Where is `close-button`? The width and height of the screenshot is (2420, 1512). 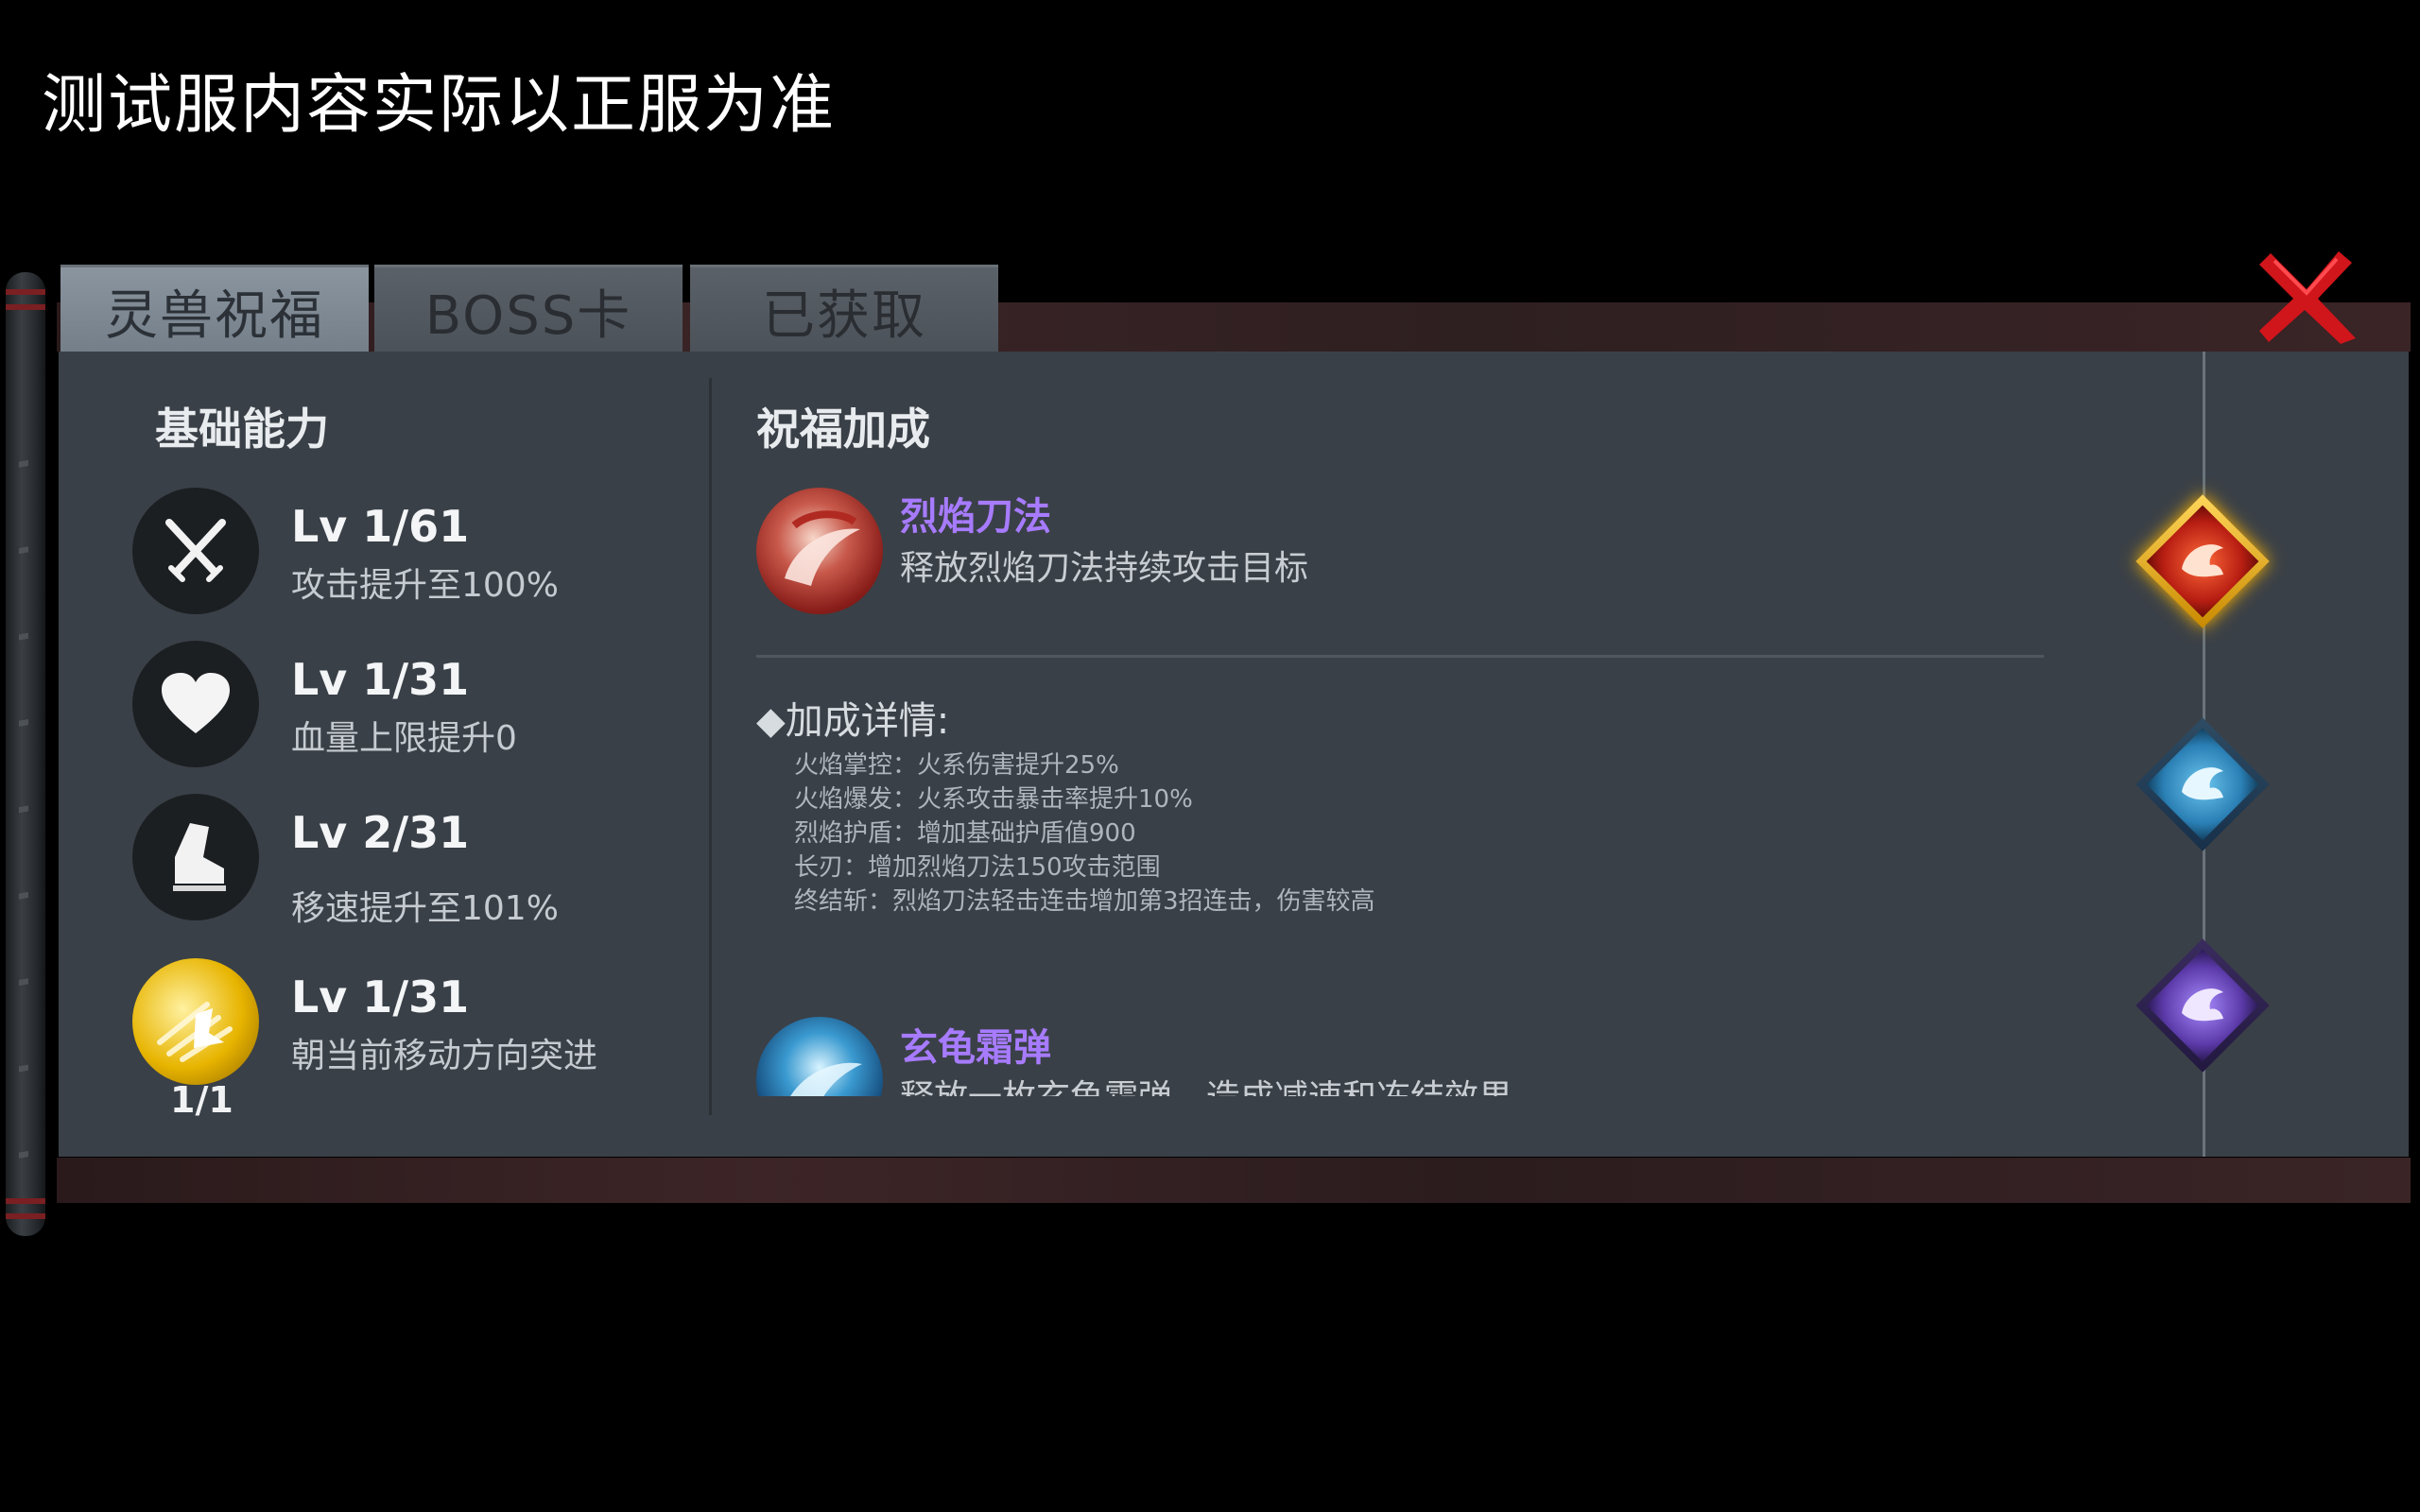 close-button is located at coordinates (2307, 297).